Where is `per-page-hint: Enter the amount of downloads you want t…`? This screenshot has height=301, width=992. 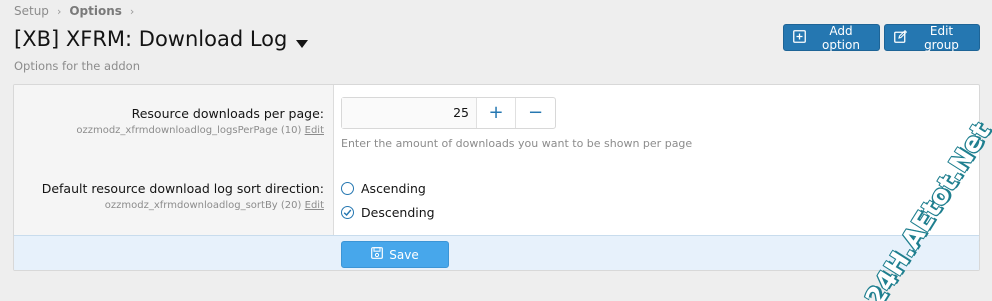 per-page-hint: Enter the amount of downloads you want t… is located at coordinates (517, 143).